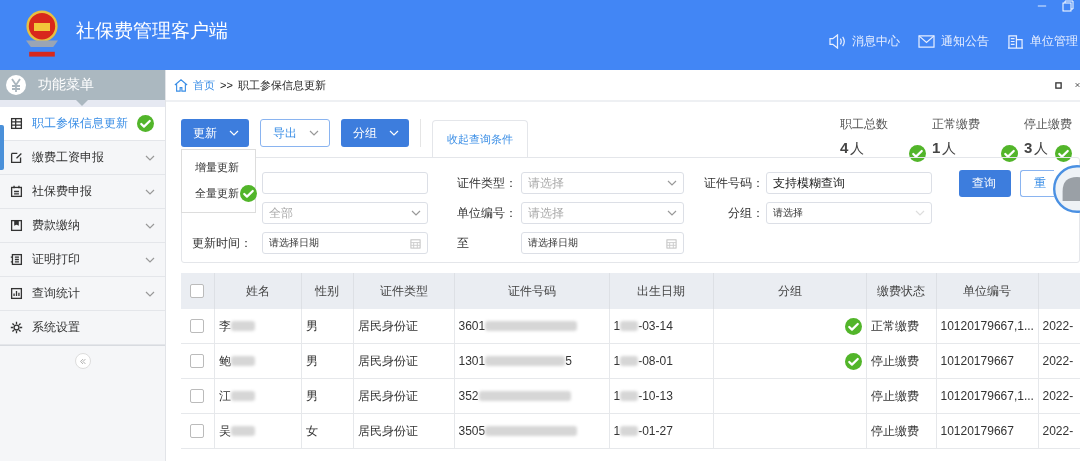 Image resolution: width=1080 pixels, height=461 pixels. What do you see at coordinates (327, 291) in the screenshot?
I see `column-header: 性别` at bounding box center [327, 291].